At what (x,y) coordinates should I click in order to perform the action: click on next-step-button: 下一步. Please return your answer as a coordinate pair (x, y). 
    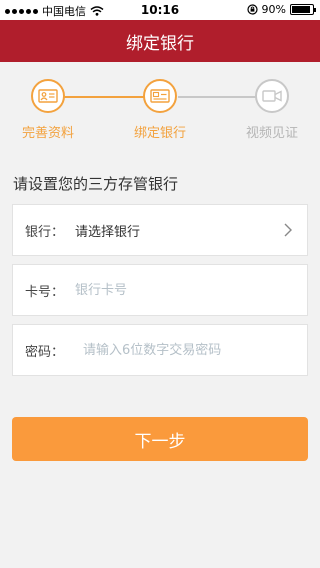
    Looking at the image, I should click on (160, 439).